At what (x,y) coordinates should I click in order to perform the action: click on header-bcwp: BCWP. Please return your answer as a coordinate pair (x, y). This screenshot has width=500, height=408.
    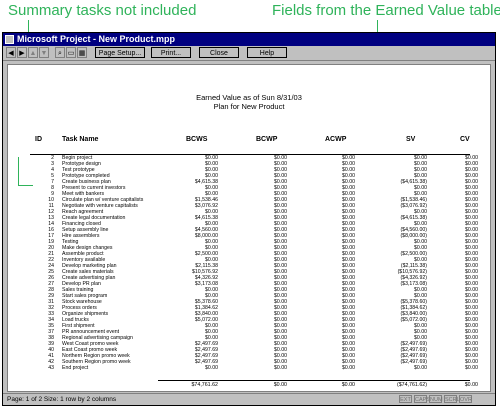
    Looking at the image, I should click on (267, 139).